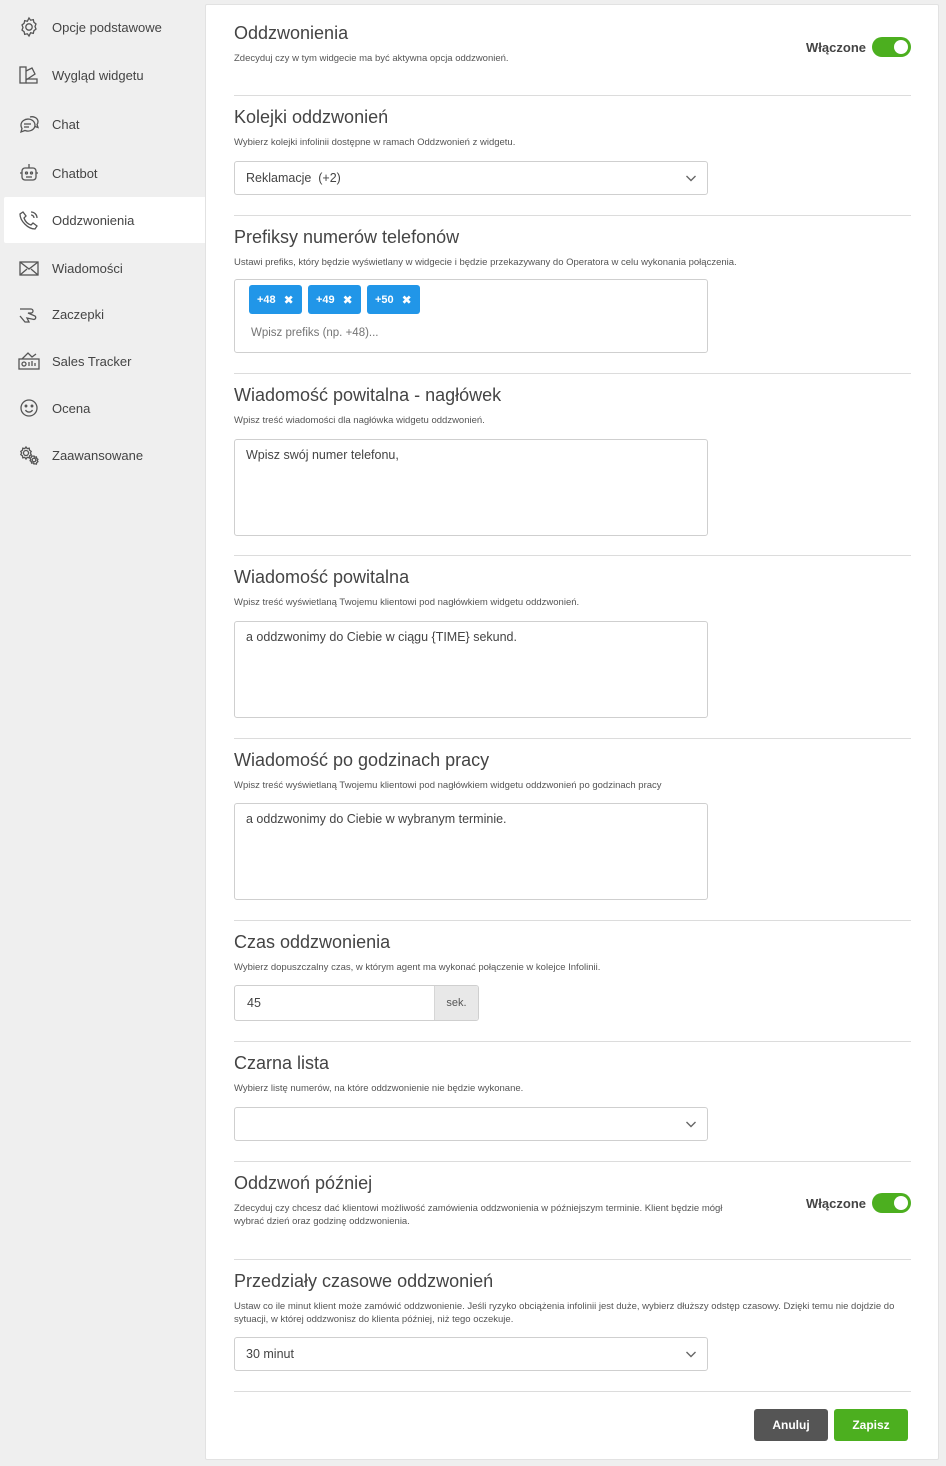  I want to click on section-title: Kolejki oddzwonień, so click(311, 117).